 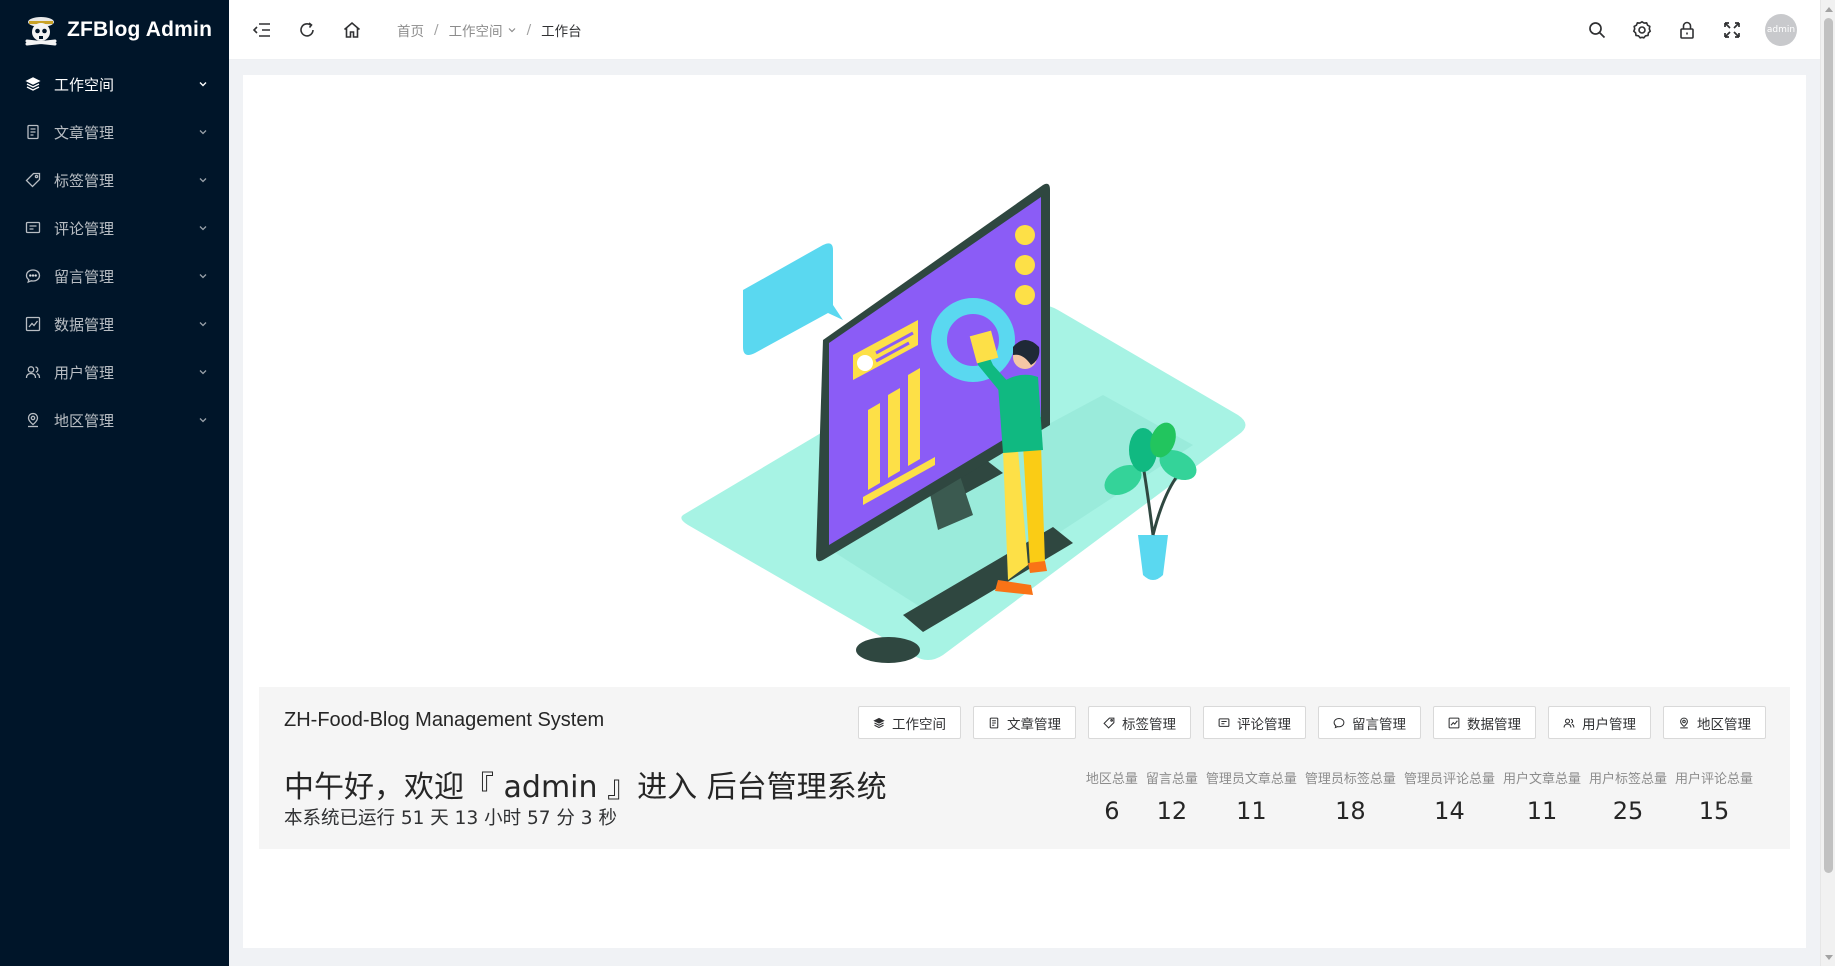 What do you see at coordinates (1251, 779) in the screenshot?
I see `stat-label: 管理员文章总量` at bounding box center [1251, 779].